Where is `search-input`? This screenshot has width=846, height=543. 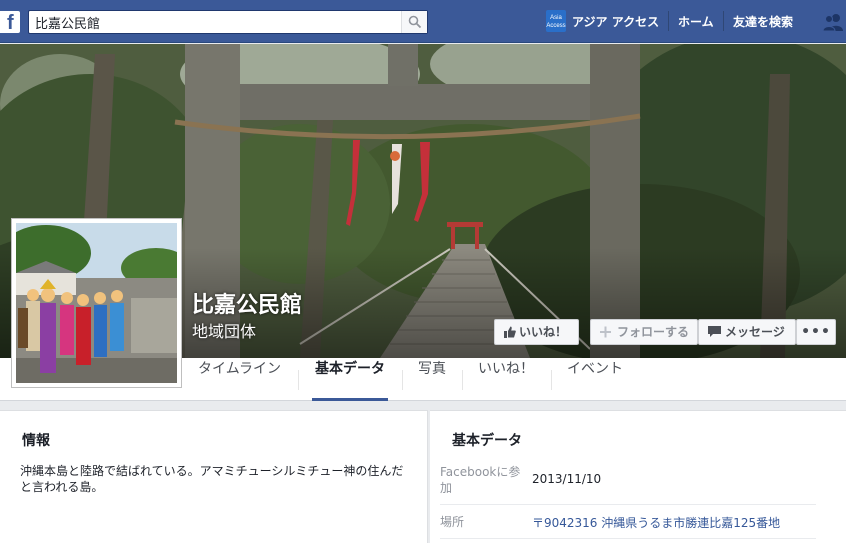
search-input is located at coordinates (214, 22).